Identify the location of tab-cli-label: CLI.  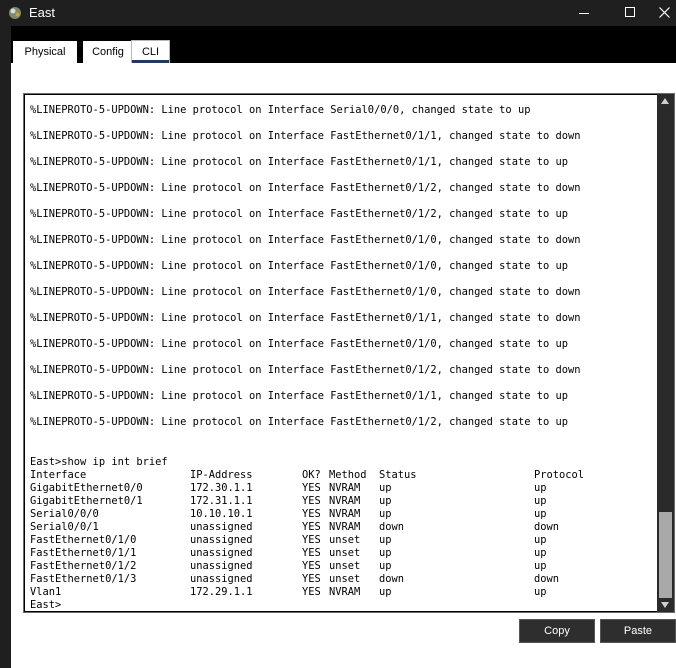
(150, 52).